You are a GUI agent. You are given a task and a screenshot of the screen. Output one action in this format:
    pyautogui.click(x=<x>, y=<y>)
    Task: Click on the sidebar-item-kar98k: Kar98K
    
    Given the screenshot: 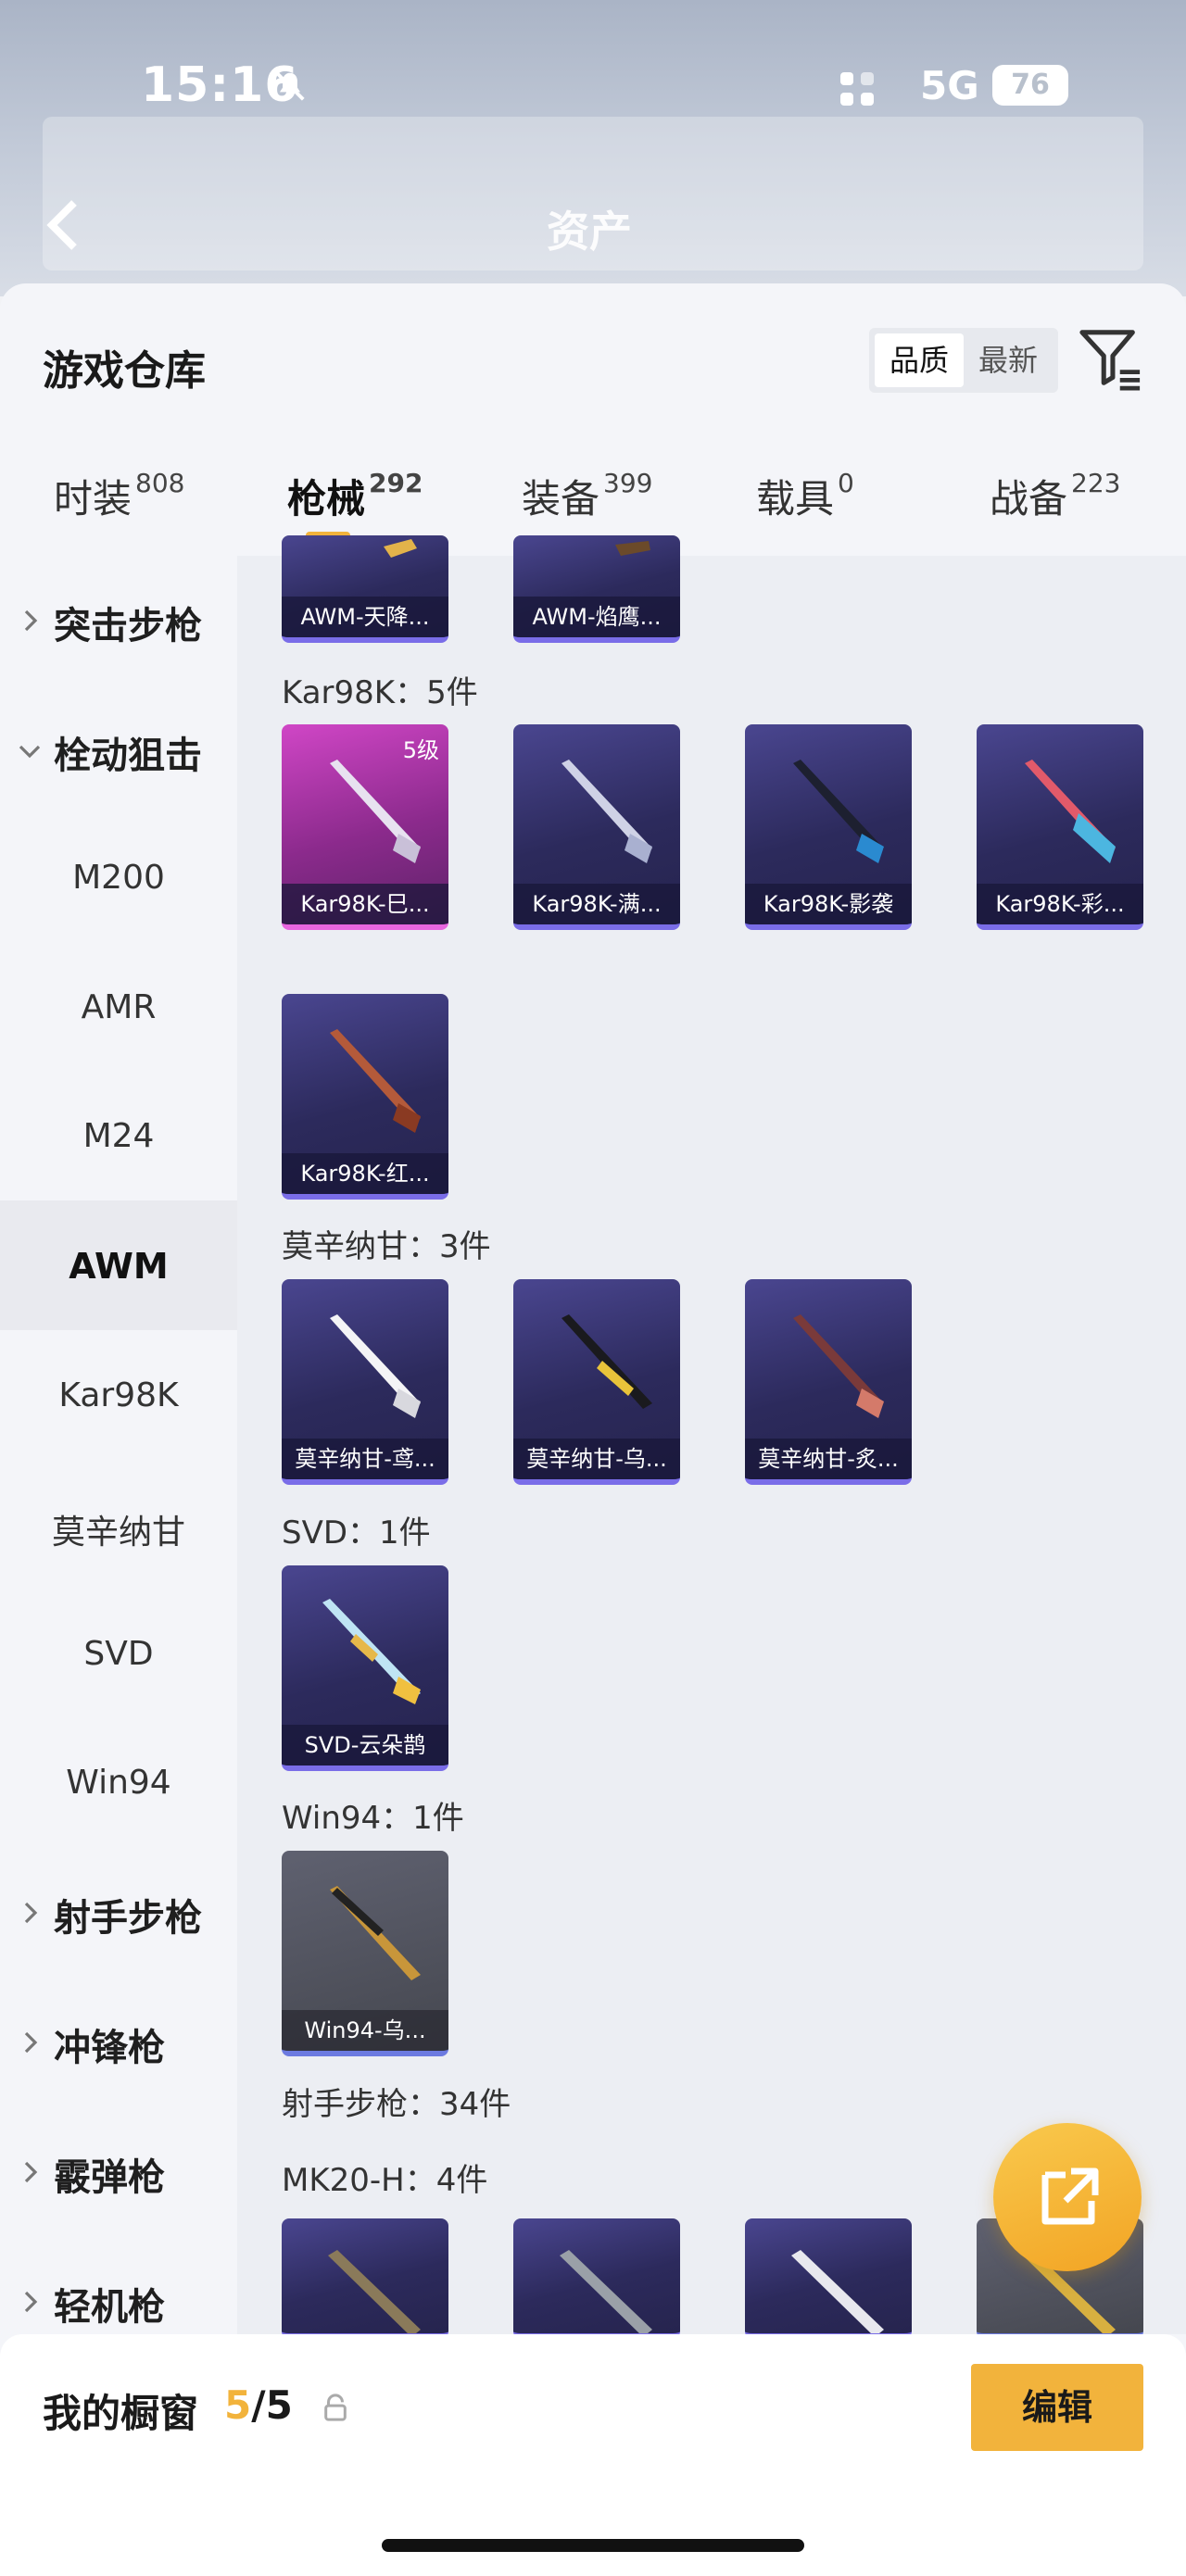 What is the action you would take?
    pyautogui.click(x=118, y=1395)
    